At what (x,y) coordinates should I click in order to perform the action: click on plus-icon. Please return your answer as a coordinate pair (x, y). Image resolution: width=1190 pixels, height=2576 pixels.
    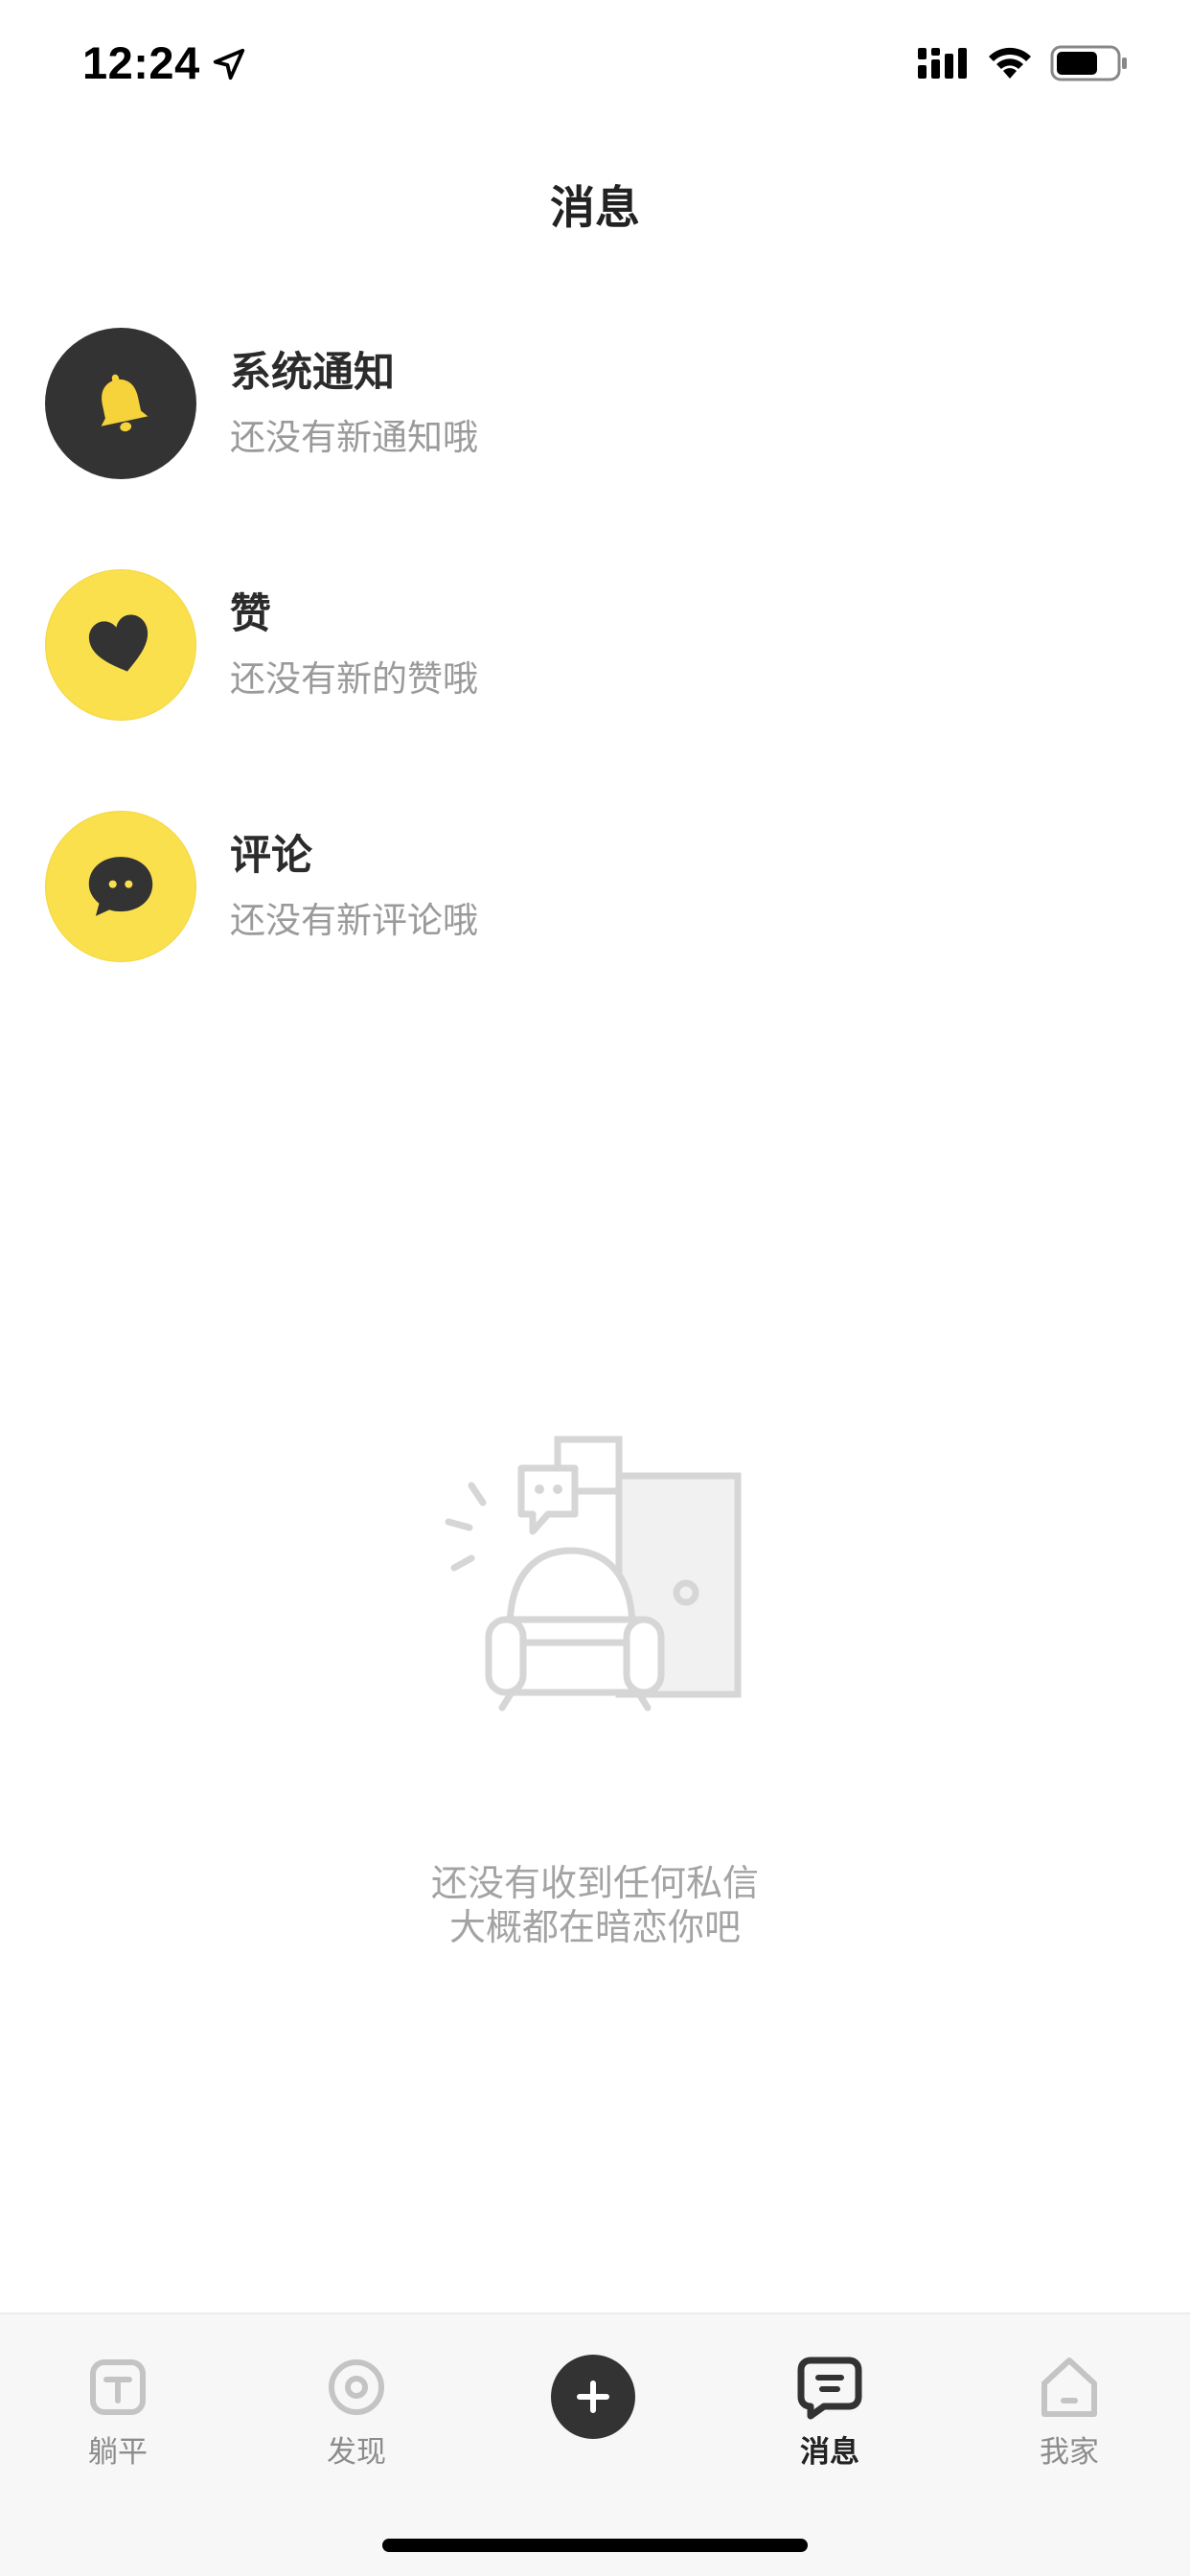
    Looking at the image, I should click on (593, 2396).